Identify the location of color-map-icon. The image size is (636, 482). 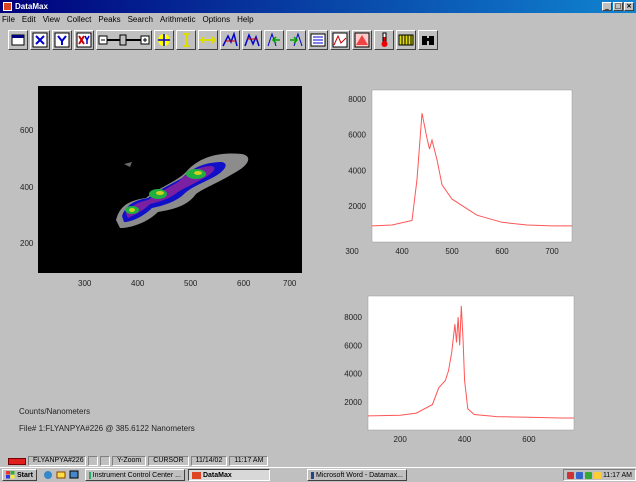
(406, 40).